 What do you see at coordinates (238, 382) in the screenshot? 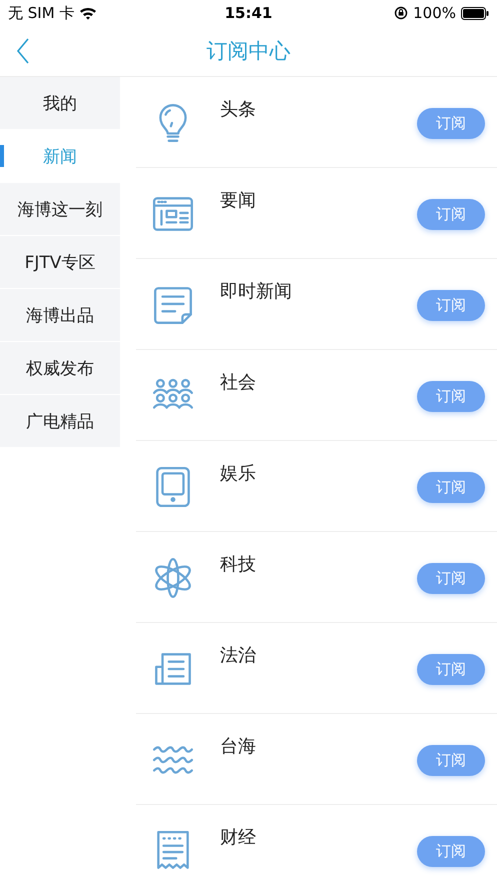
I see `channel-name: 社会` at bounding box center [238, 382].